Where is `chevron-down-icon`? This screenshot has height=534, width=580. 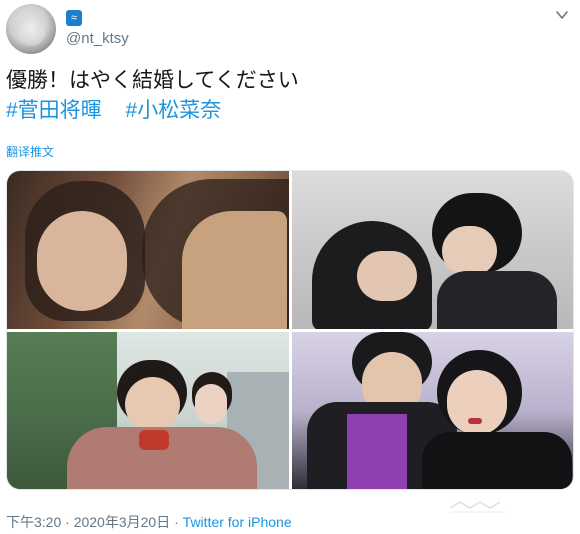 chevron-down-icon is located at coordinates (562, 15).